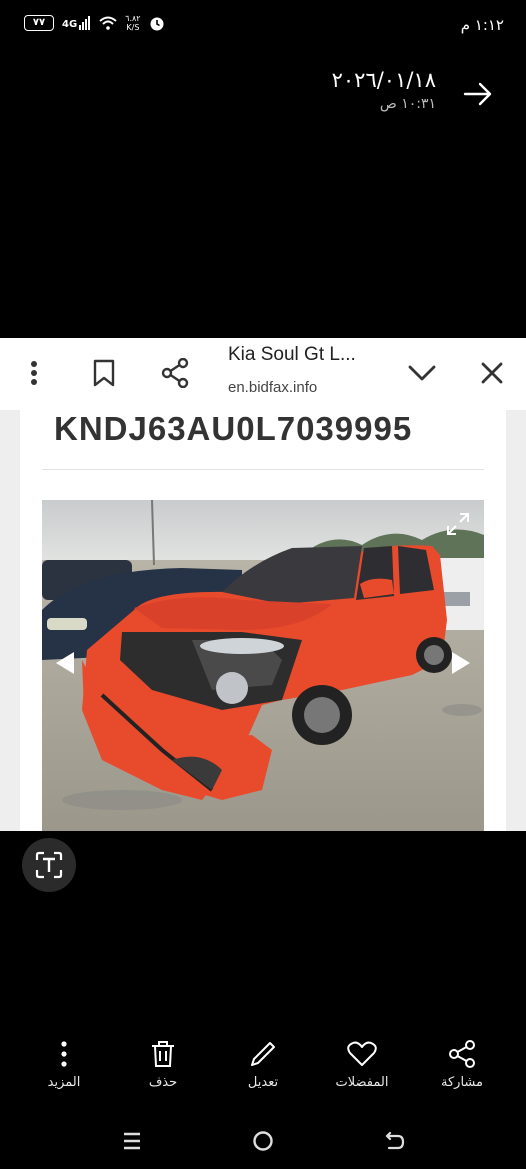  Describe the element at coordinates (478, 94) in the screenshot. I see `back-arrow-icon` at that location.